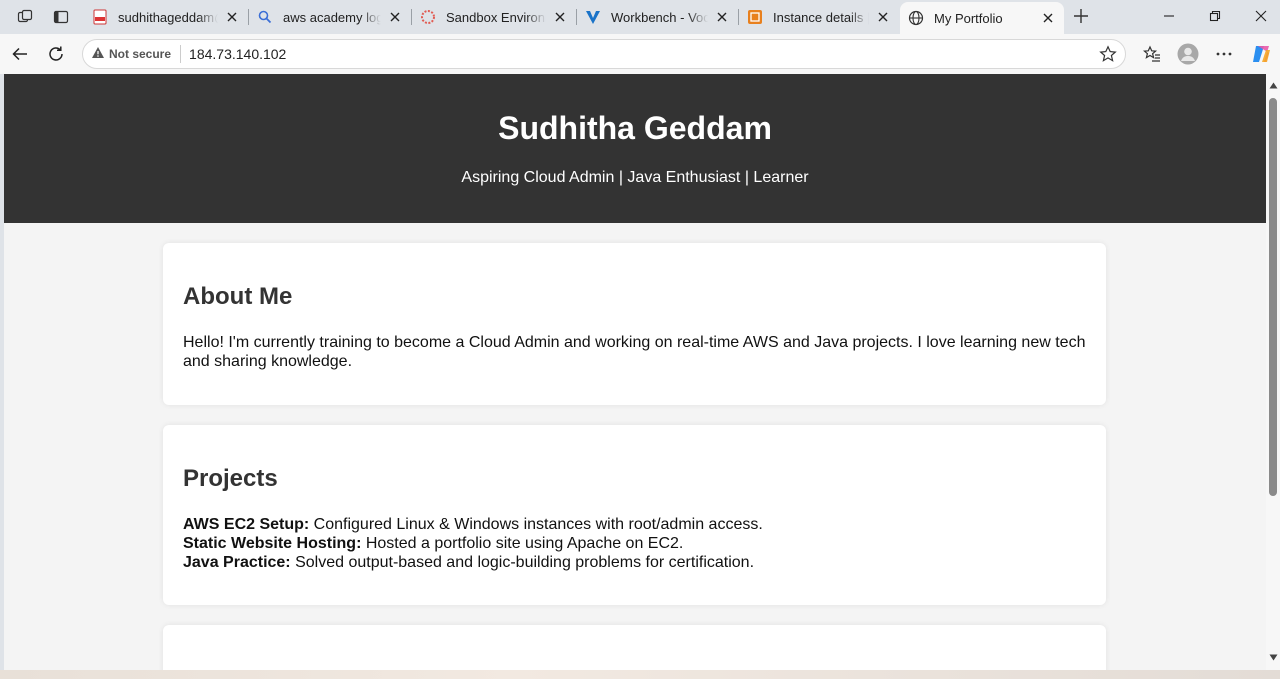  Describe the element at coordinates (237, 562) in the screenshot. I see `project-label: Java Practice:` at that location.